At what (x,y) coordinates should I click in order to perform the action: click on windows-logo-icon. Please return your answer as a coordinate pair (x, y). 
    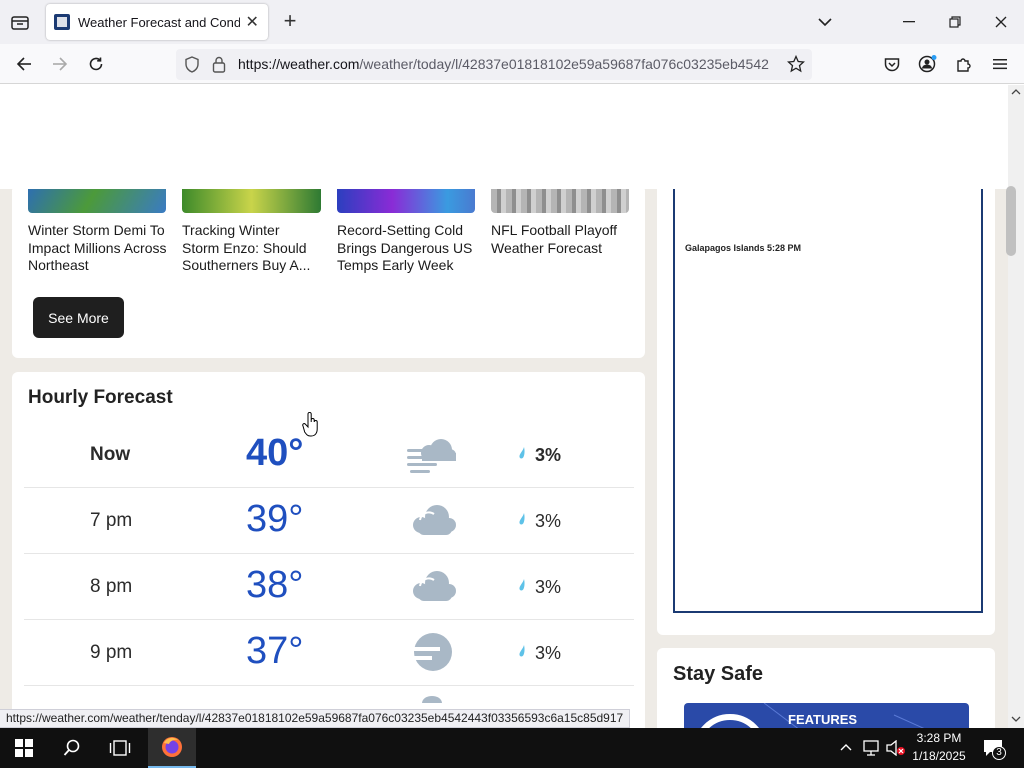
    Looking at the image, I should click on (24, 748).